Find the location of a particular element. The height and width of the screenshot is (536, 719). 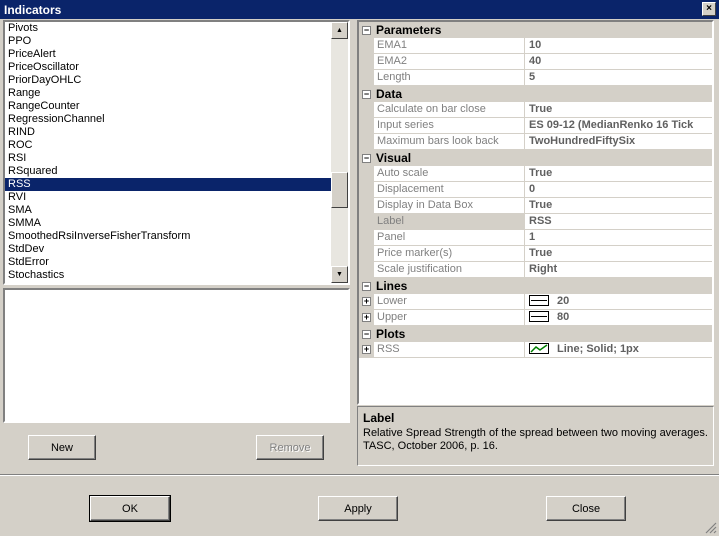

property-name: Scale justification is located at coordinates (449, 270).